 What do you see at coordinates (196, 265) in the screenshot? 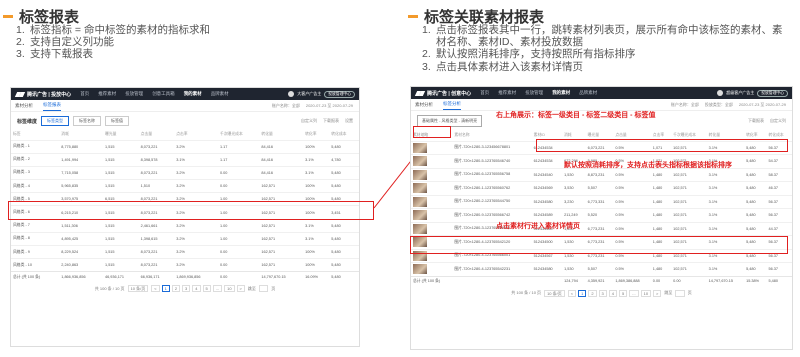
I see `table-cell: 3.2%` at bounding box center [196, 265].